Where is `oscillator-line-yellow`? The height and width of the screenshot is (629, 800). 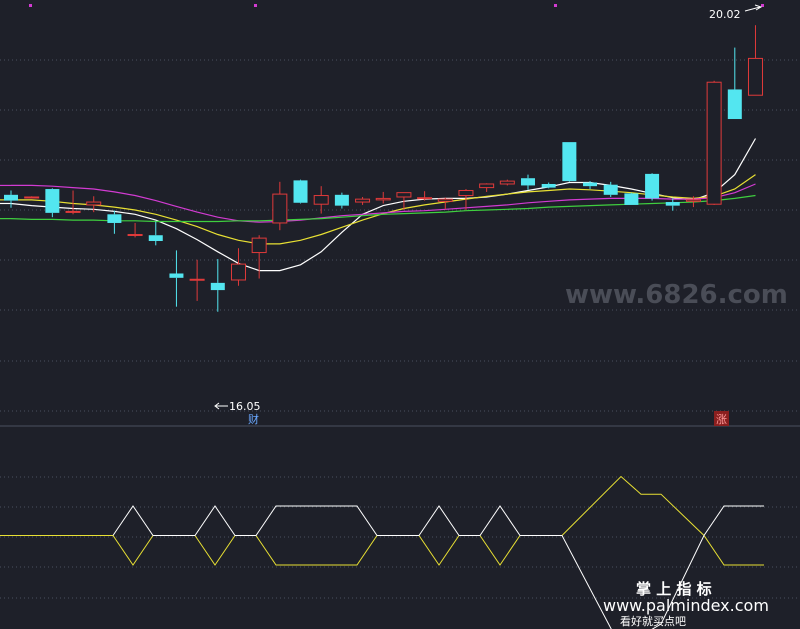
oscillator-line-yellow is located at coordinates (382, 520).